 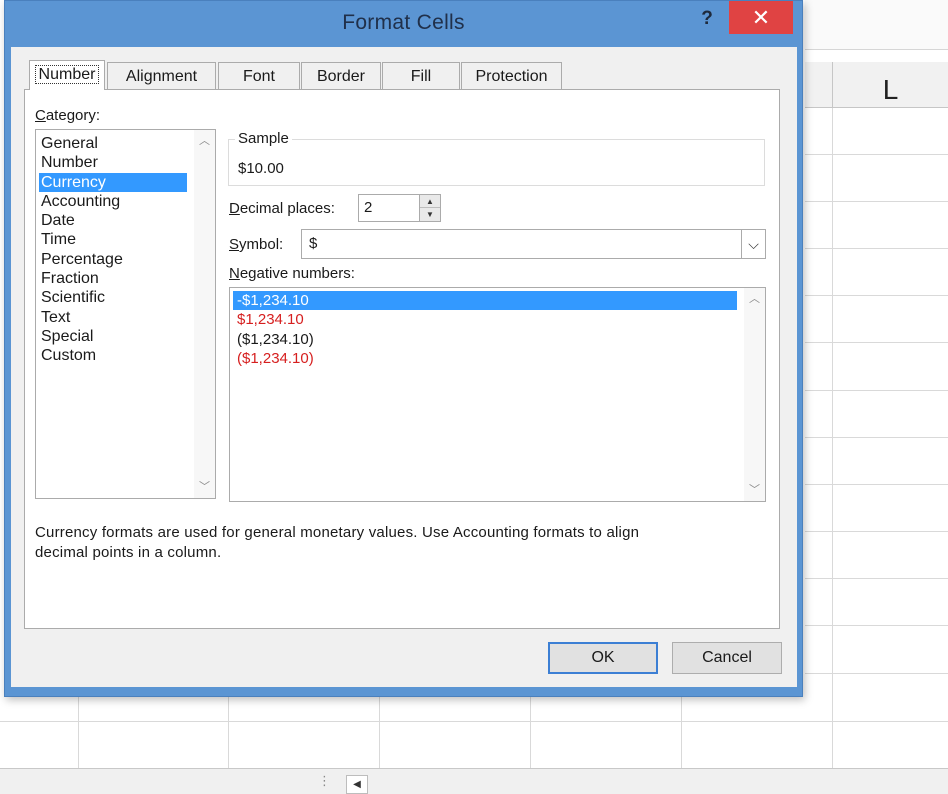 I want to click on category-item-fraction: Fraction, so click(x=113, y=278).